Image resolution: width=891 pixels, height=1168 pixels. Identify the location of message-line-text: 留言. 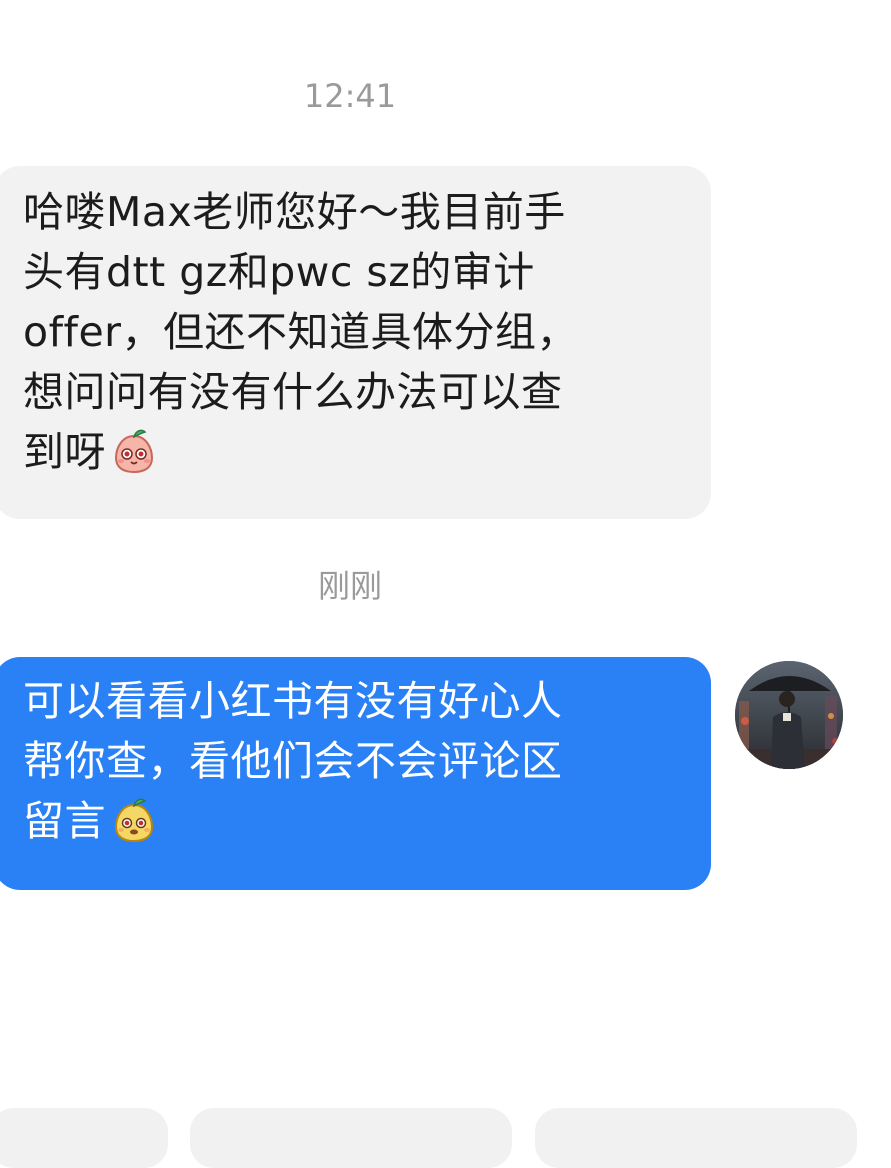
(64, 821).